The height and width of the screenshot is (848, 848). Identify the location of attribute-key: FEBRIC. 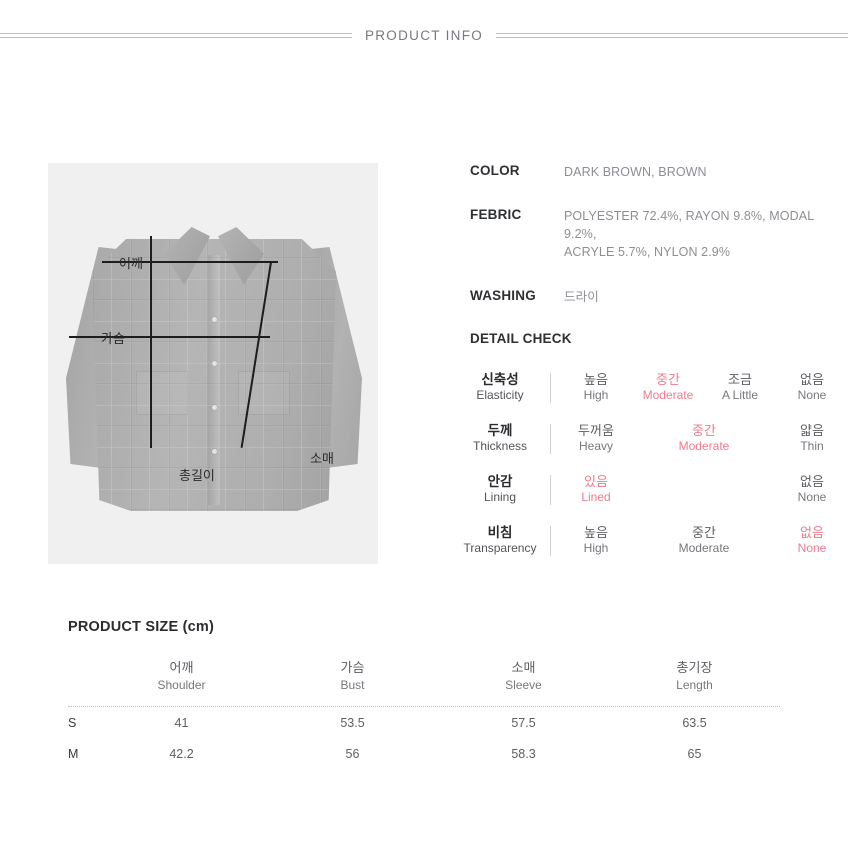
(496, 215).